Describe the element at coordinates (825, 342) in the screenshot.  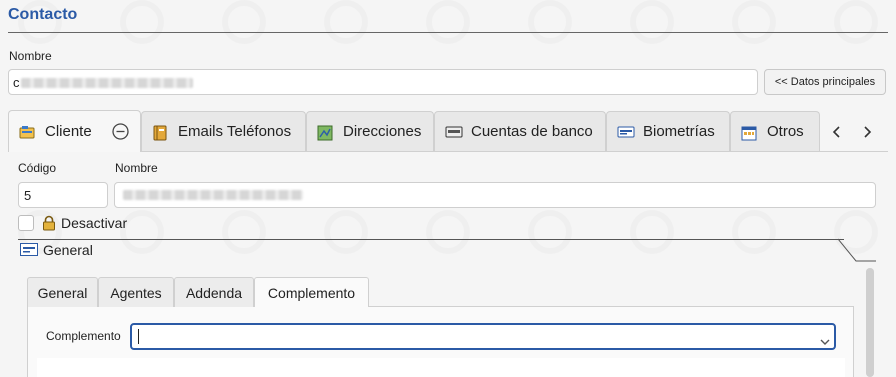
I see `chevron-down-icon` at that location.